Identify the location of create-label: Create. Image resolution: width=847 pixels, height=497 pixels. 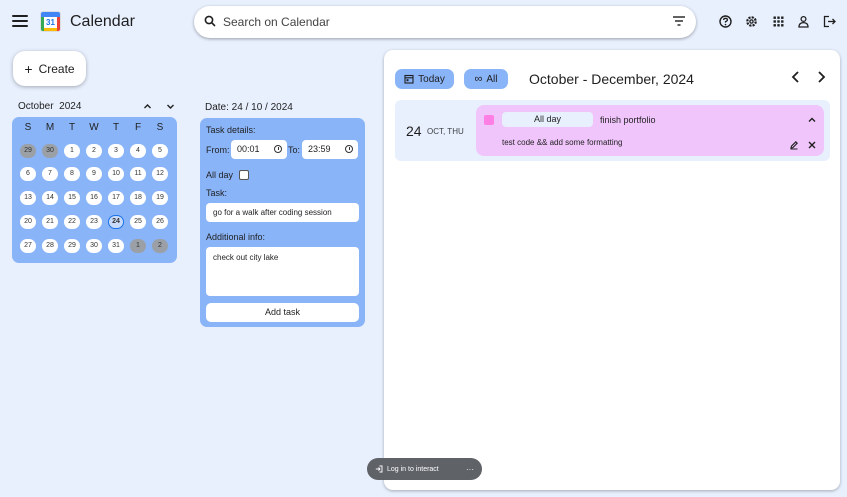
(56, 68).